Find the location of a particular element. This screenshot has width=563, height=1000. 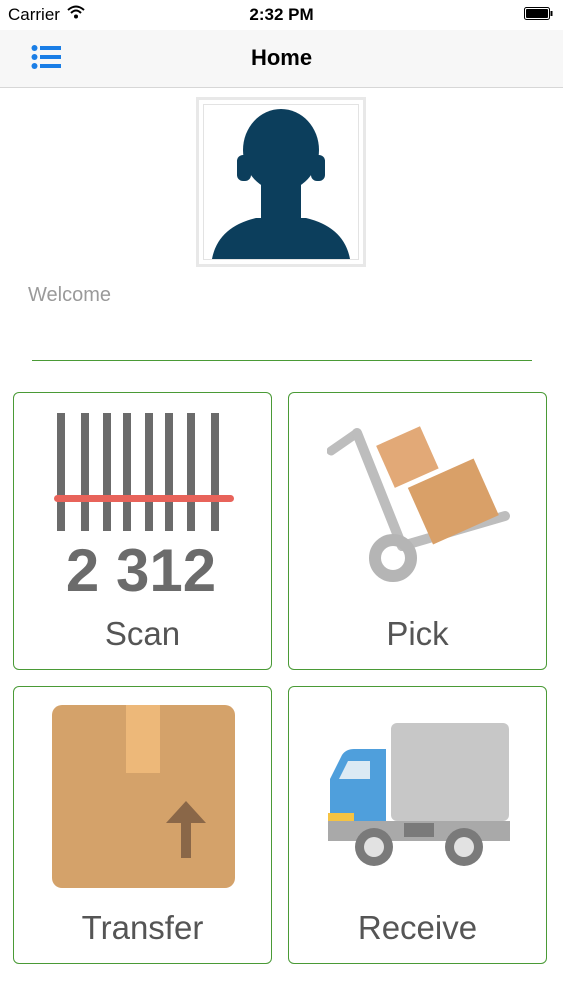

nav-bar: Home is located at coordinates (281, 59).